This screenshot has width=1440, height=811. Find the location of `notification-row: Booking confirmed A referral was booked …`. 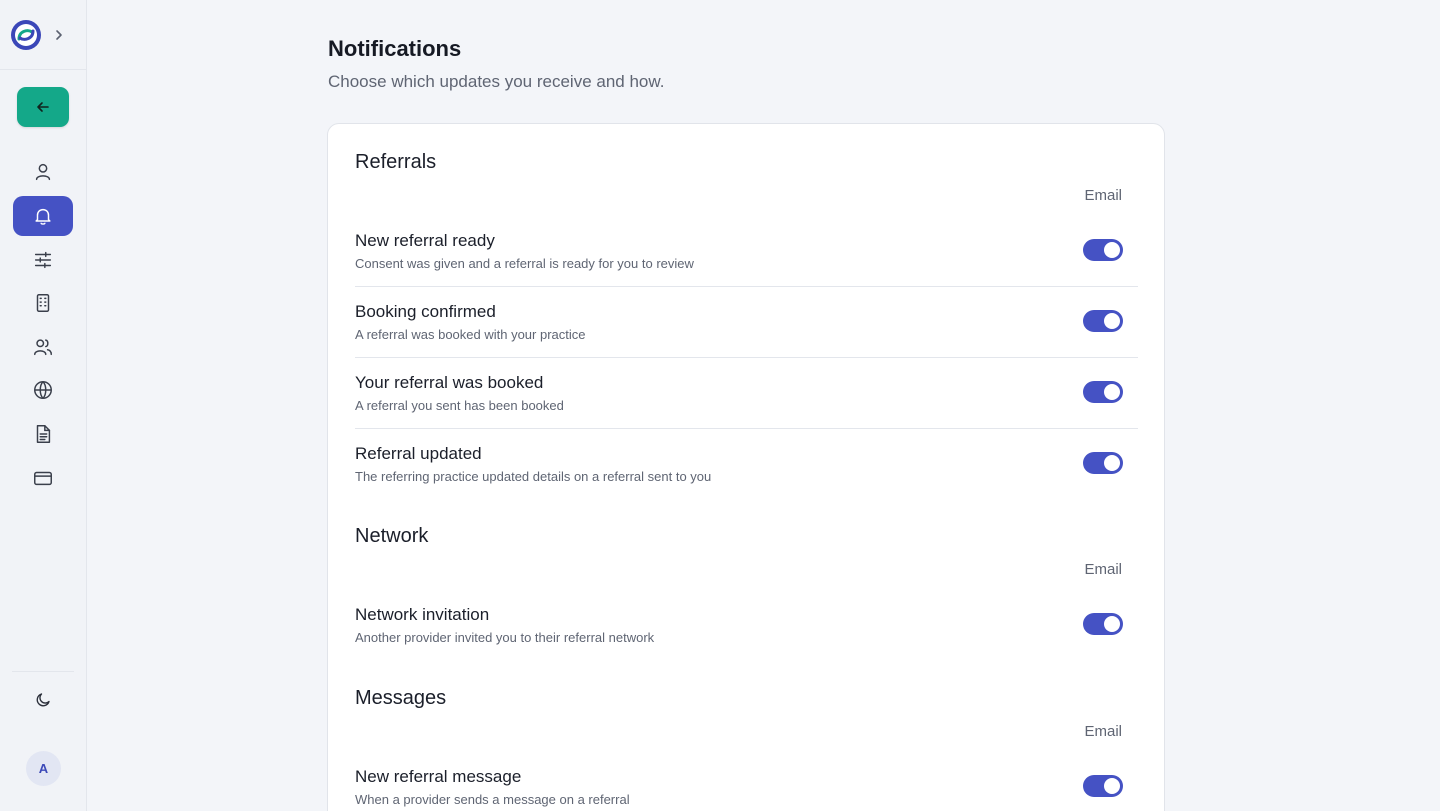

notification-row: Booking confirmed A referral was booked … is located at coordinates (746, 322).